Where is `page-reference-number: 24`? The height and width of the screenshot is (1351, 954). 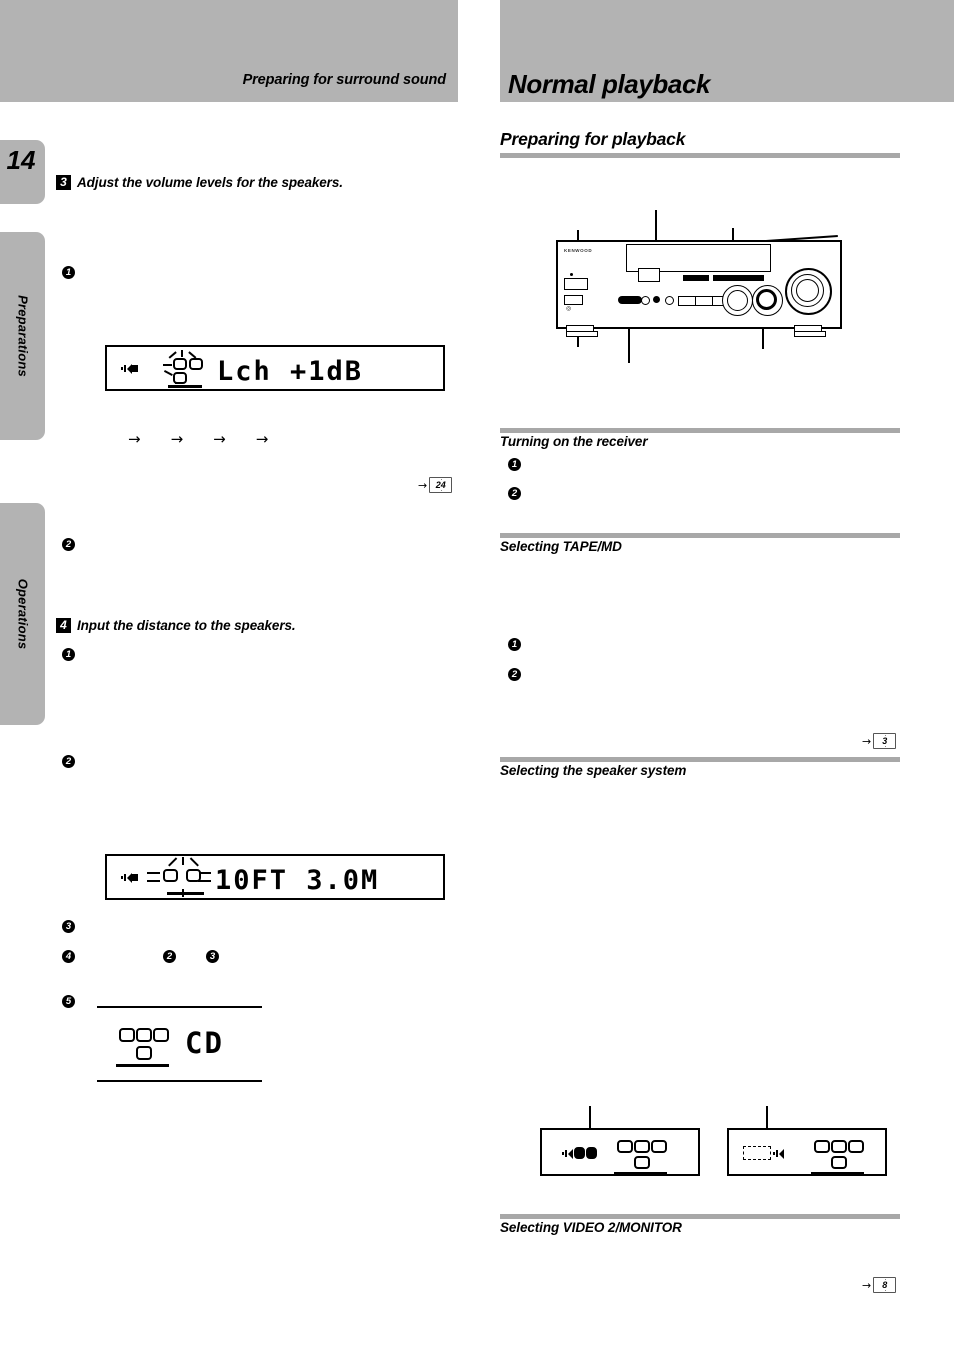
page-reference-number: 24 is located at coordinates (440, 485).